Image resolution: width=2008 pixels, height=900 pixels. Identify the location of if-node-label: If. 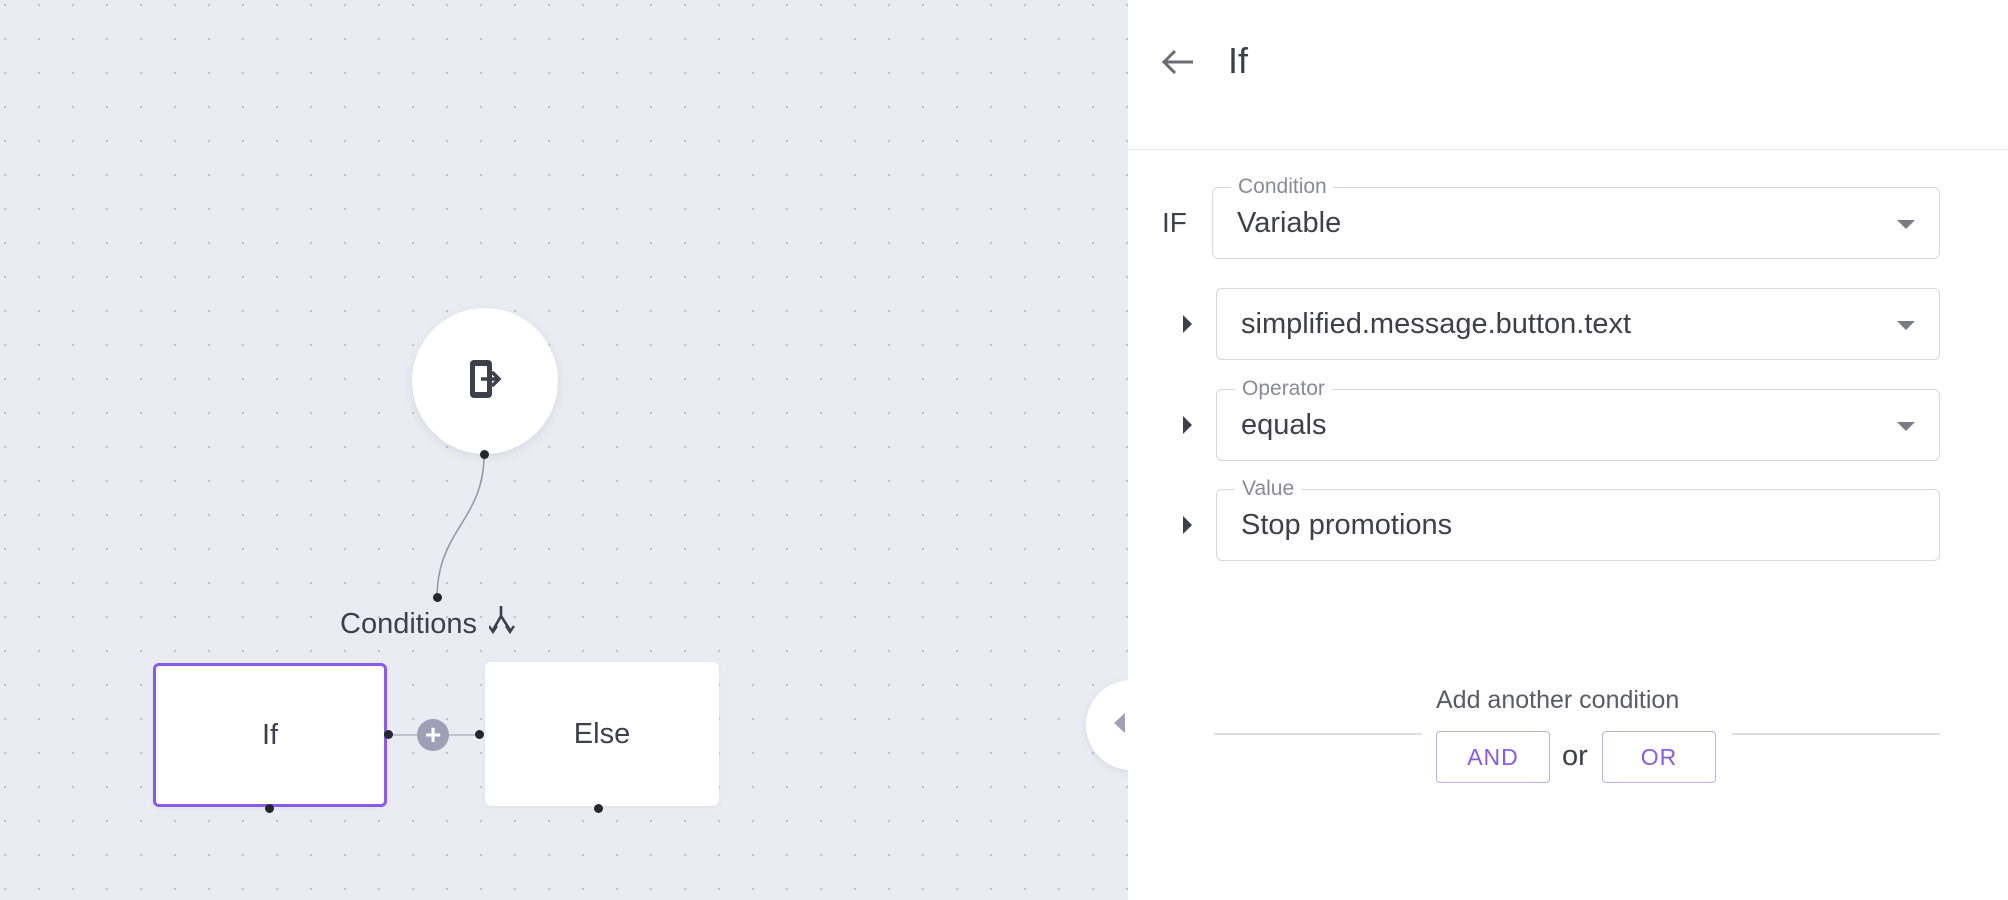
(270, 734).